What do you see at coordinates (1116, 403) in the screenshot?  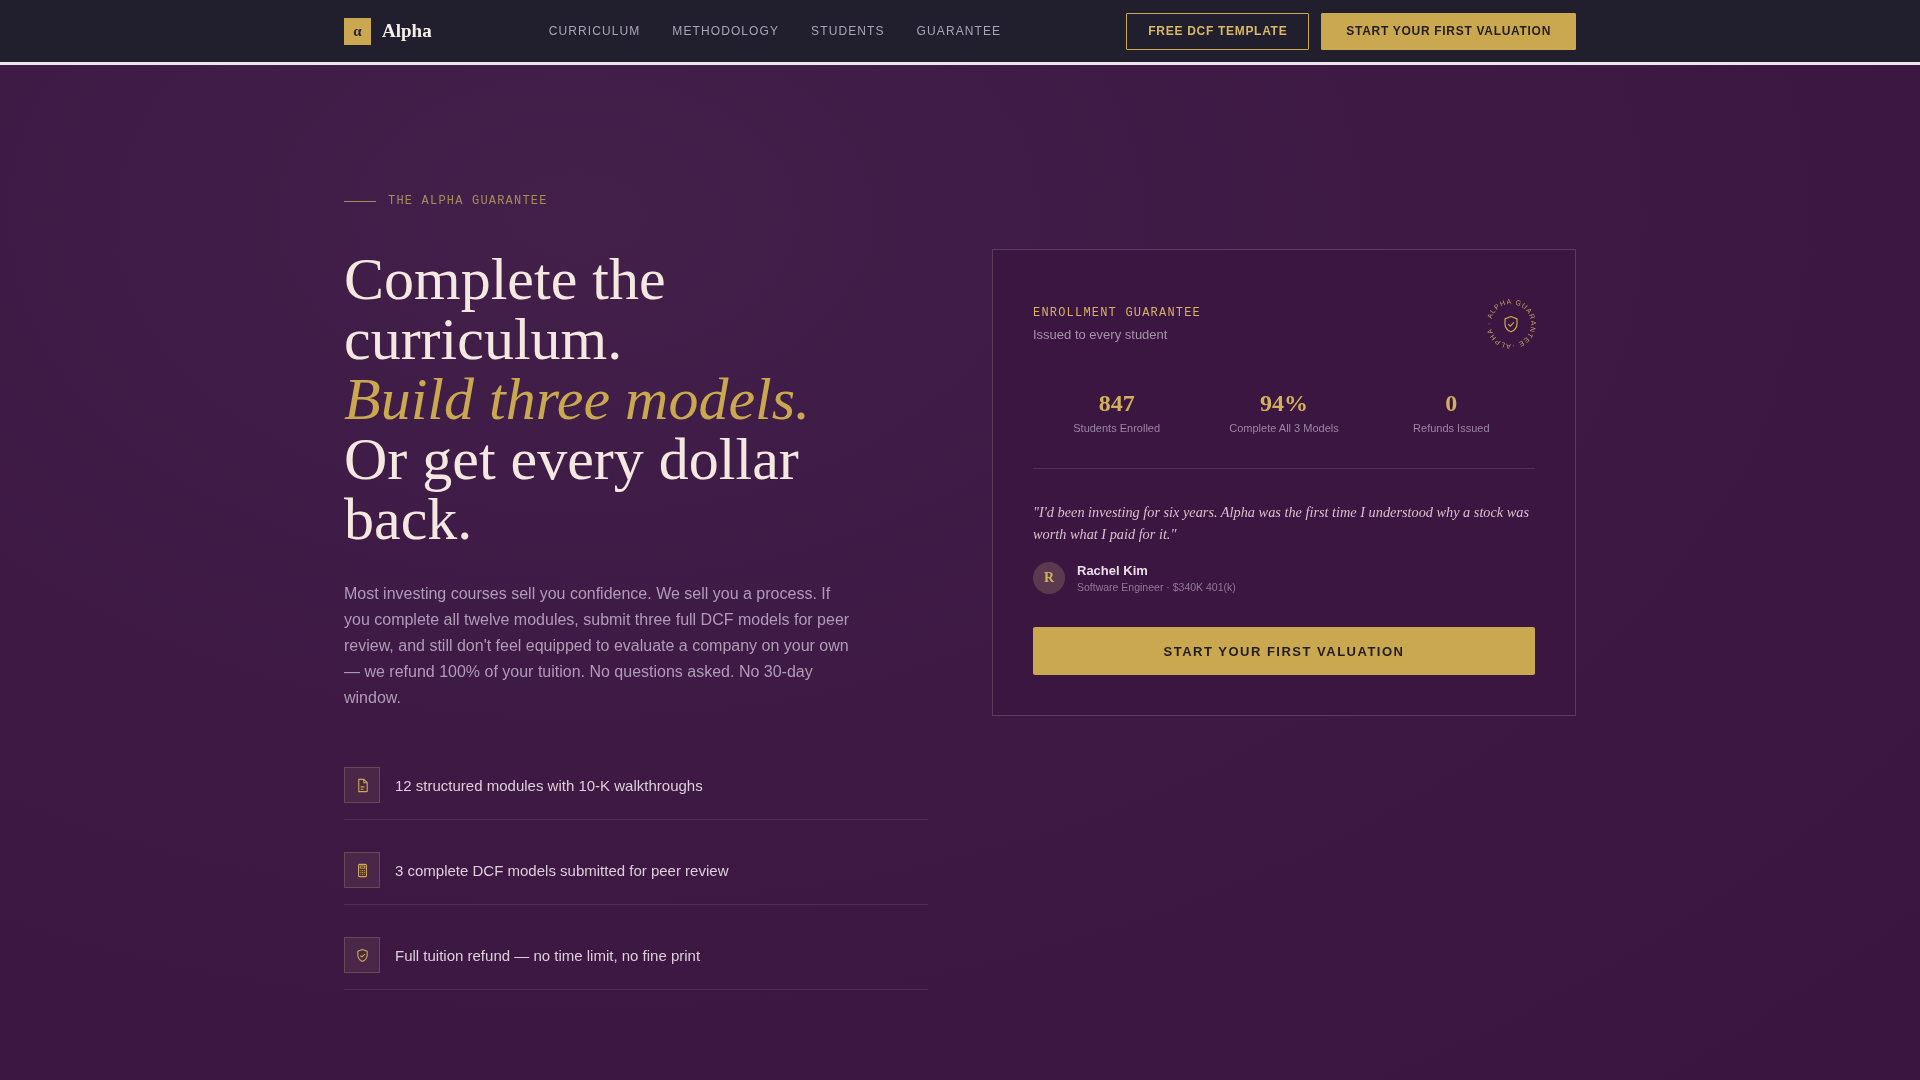 I see `stat-value: 847` at bounding box center [1116, 403].